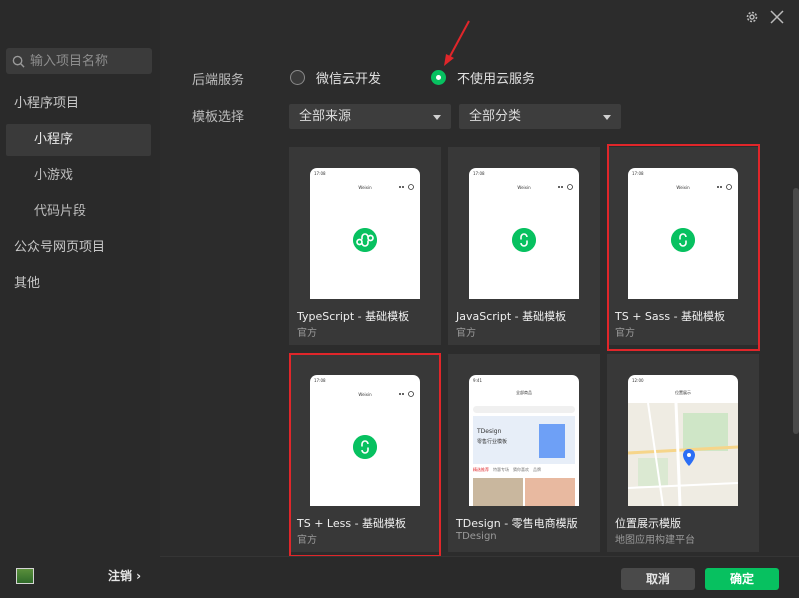  I want to click on radio-no-cloud: 不使用云服务, so click(483, 77).